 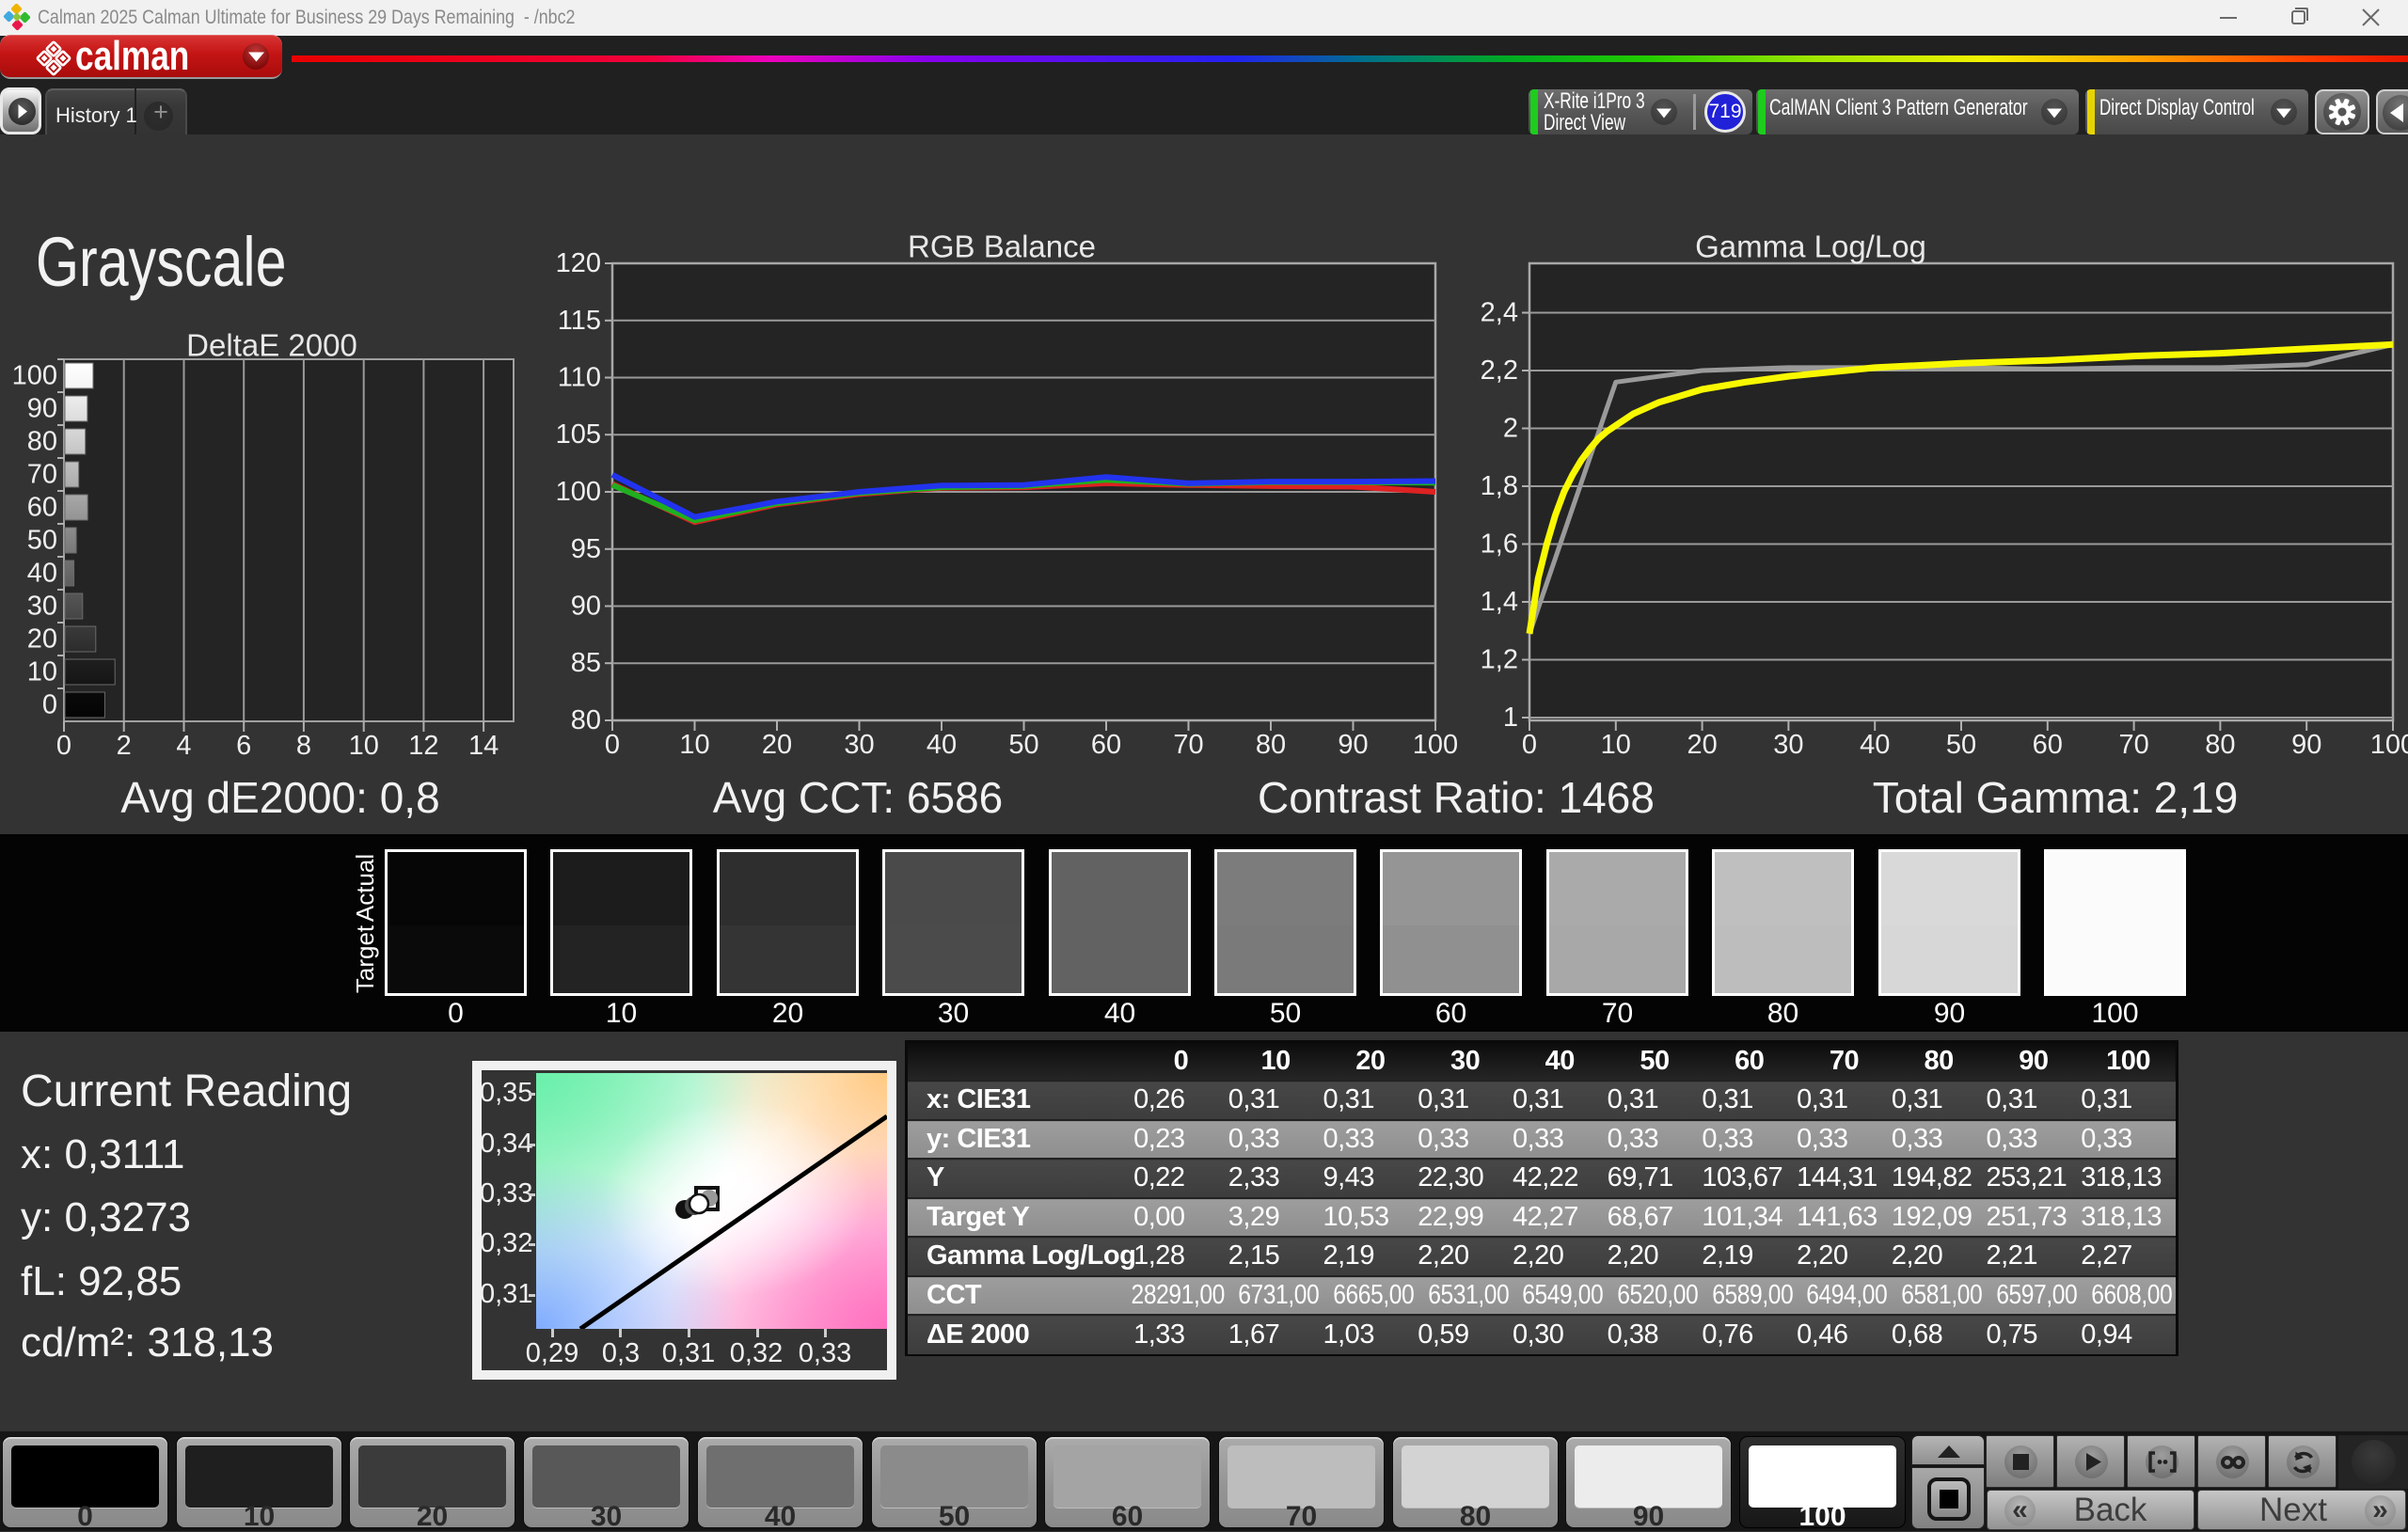 What do you see at coordinates (184, 746) in the screenshot?
I see `svg-text: 4` at bounding box center [184, 746].